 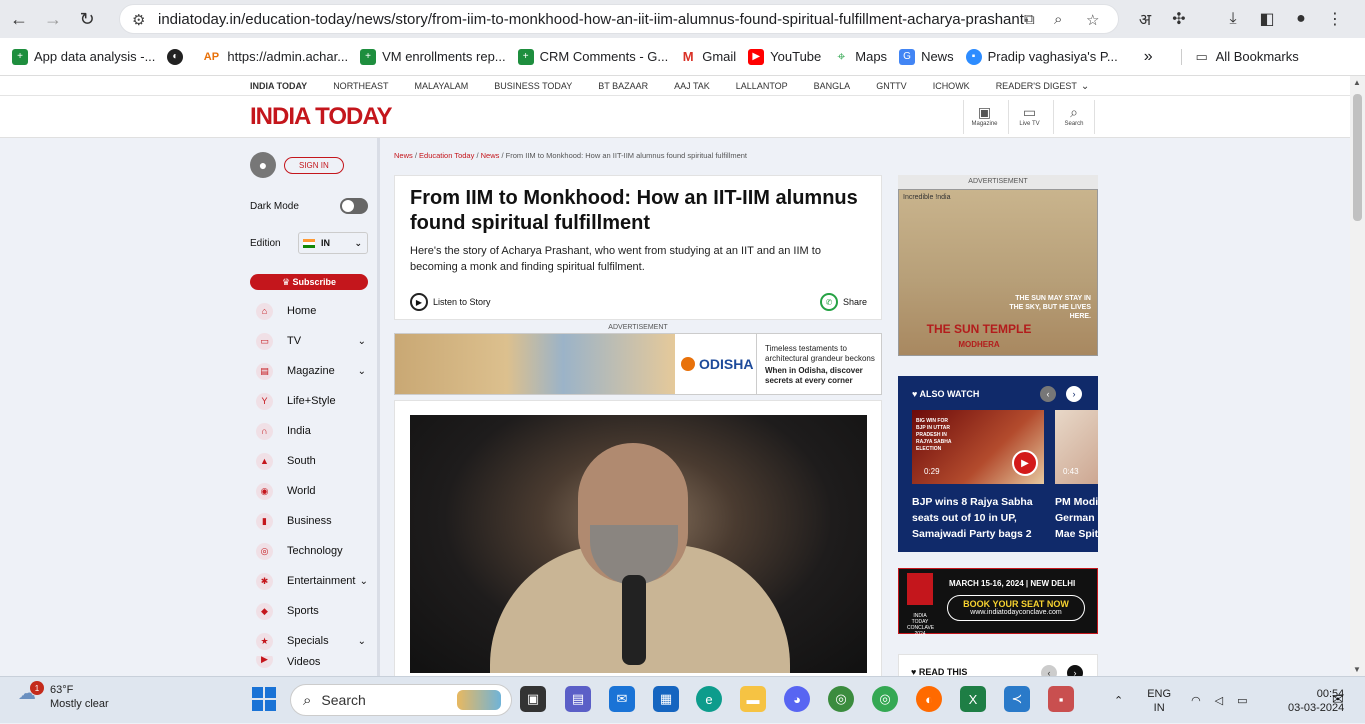 I want to click on sidebar-item-business: ▮ Business, so click(x=309, y=521).